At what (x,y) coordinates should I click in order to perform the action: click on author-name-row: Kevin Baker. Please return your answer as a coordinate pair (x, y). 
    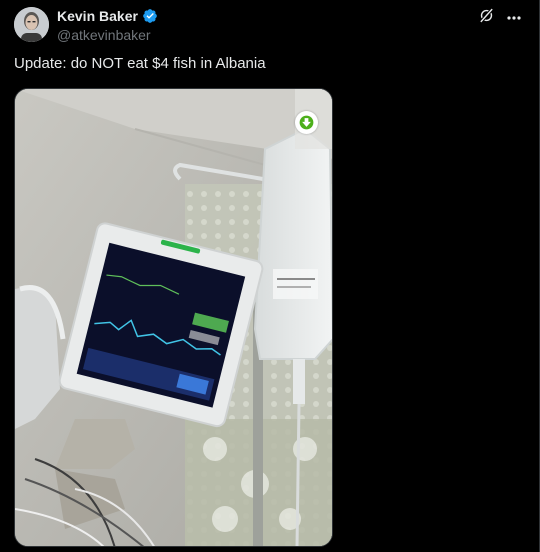
    Looking at the image, I should click on (107, 16).